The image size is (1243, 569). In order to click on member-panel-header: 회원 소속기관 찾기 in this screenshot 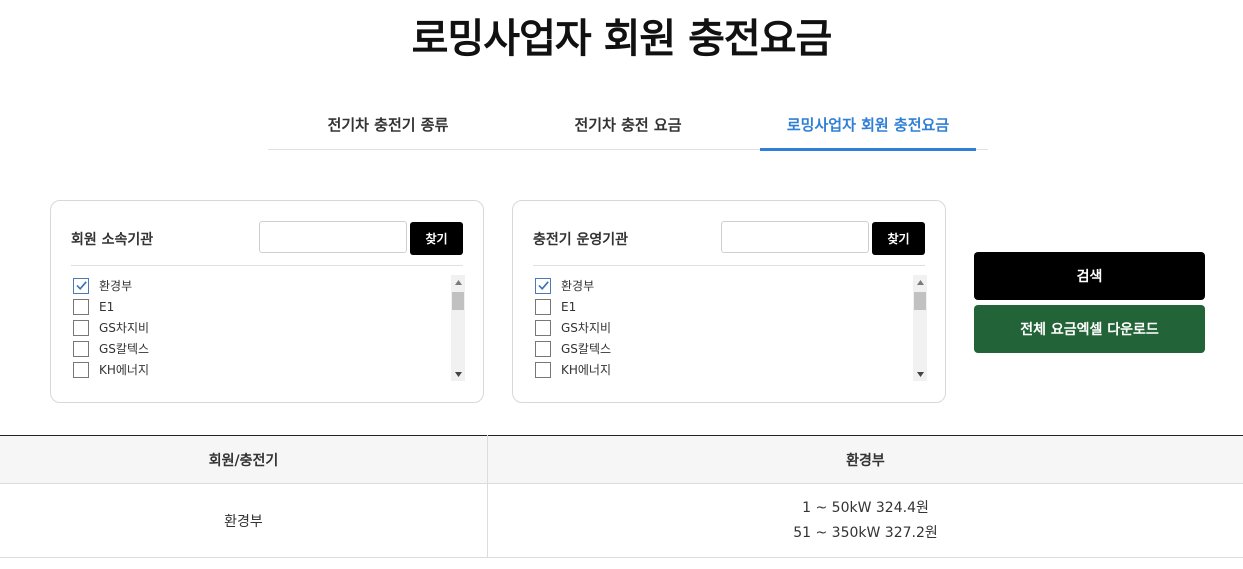, I will do `click(267, 243)`.